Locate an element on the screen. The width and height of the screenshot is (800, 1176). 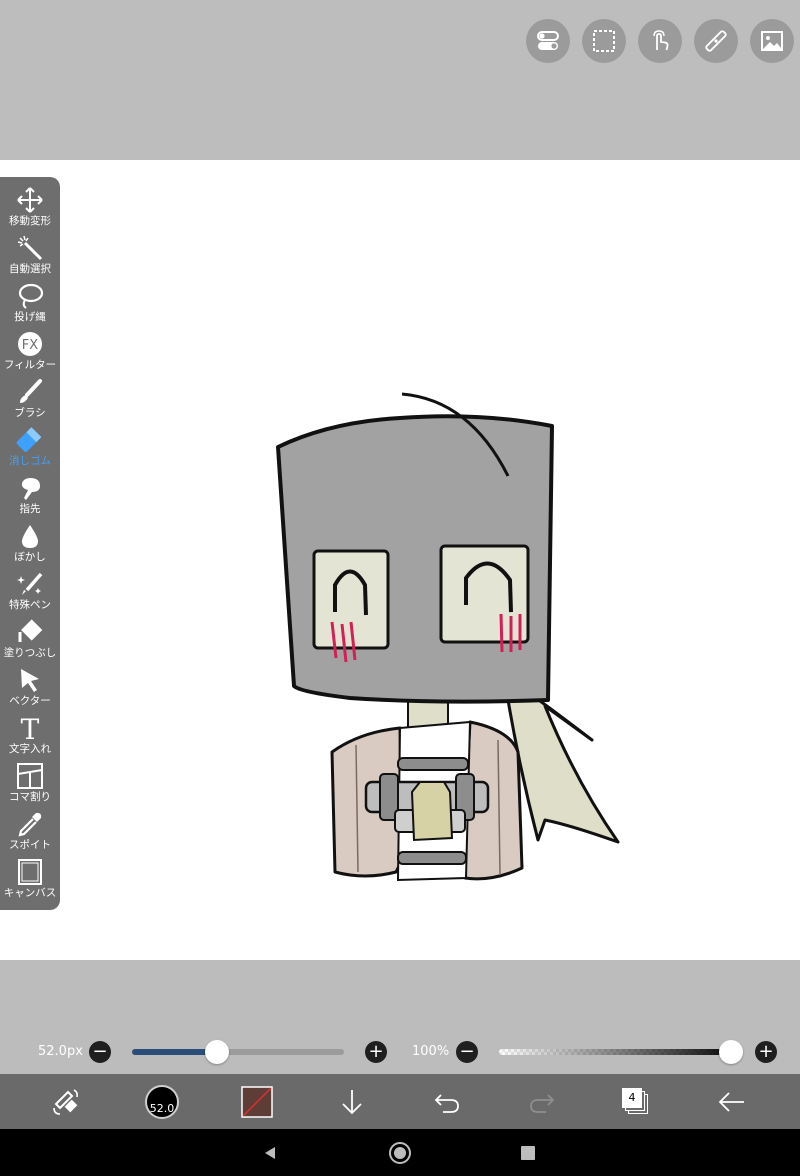
gesture-button is located at coordinates (660, 41).